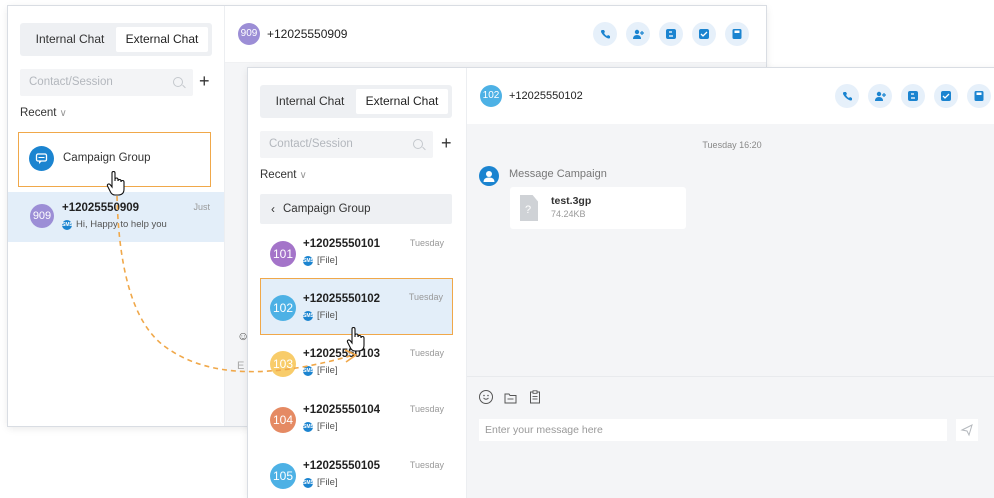 The image size is (994, 498). I want to click on sender-avatar, so click(489, 176).